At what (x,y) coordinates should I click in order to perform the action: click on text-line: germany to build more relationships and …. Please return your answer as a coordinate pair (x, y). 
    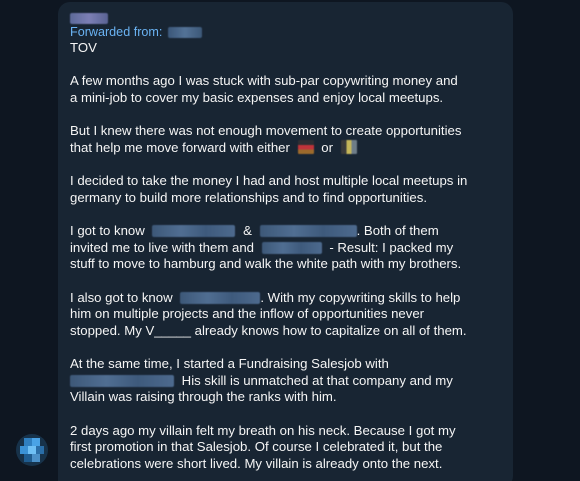
    Looking at the image, I should click on (249, 197).